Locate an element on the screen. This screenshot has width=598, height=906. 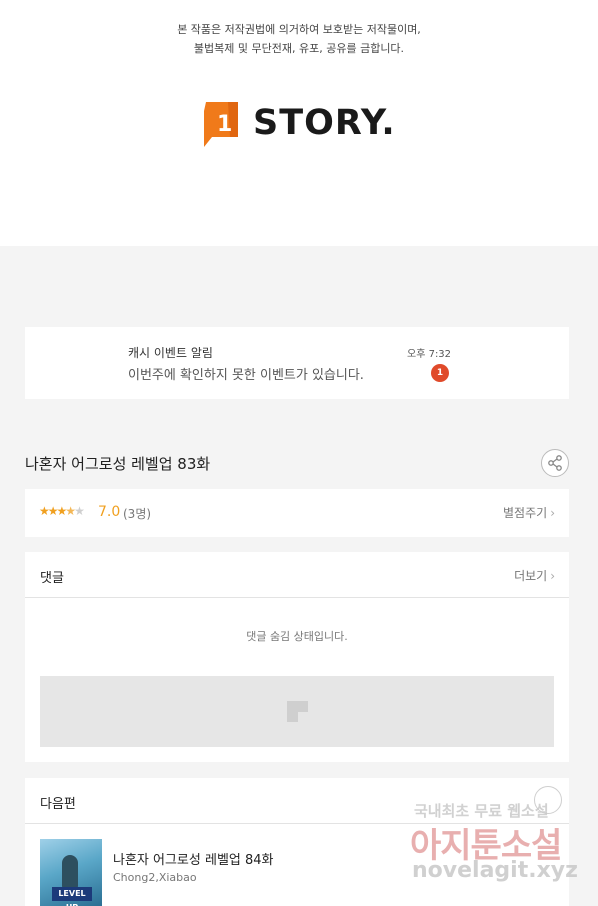
watermark-line-3: novelagit.xyz is located at coordinates (495, 870).